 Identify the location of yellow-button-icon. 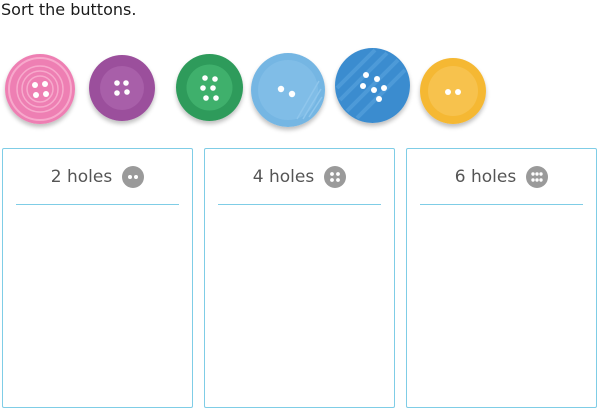
(453, 91).